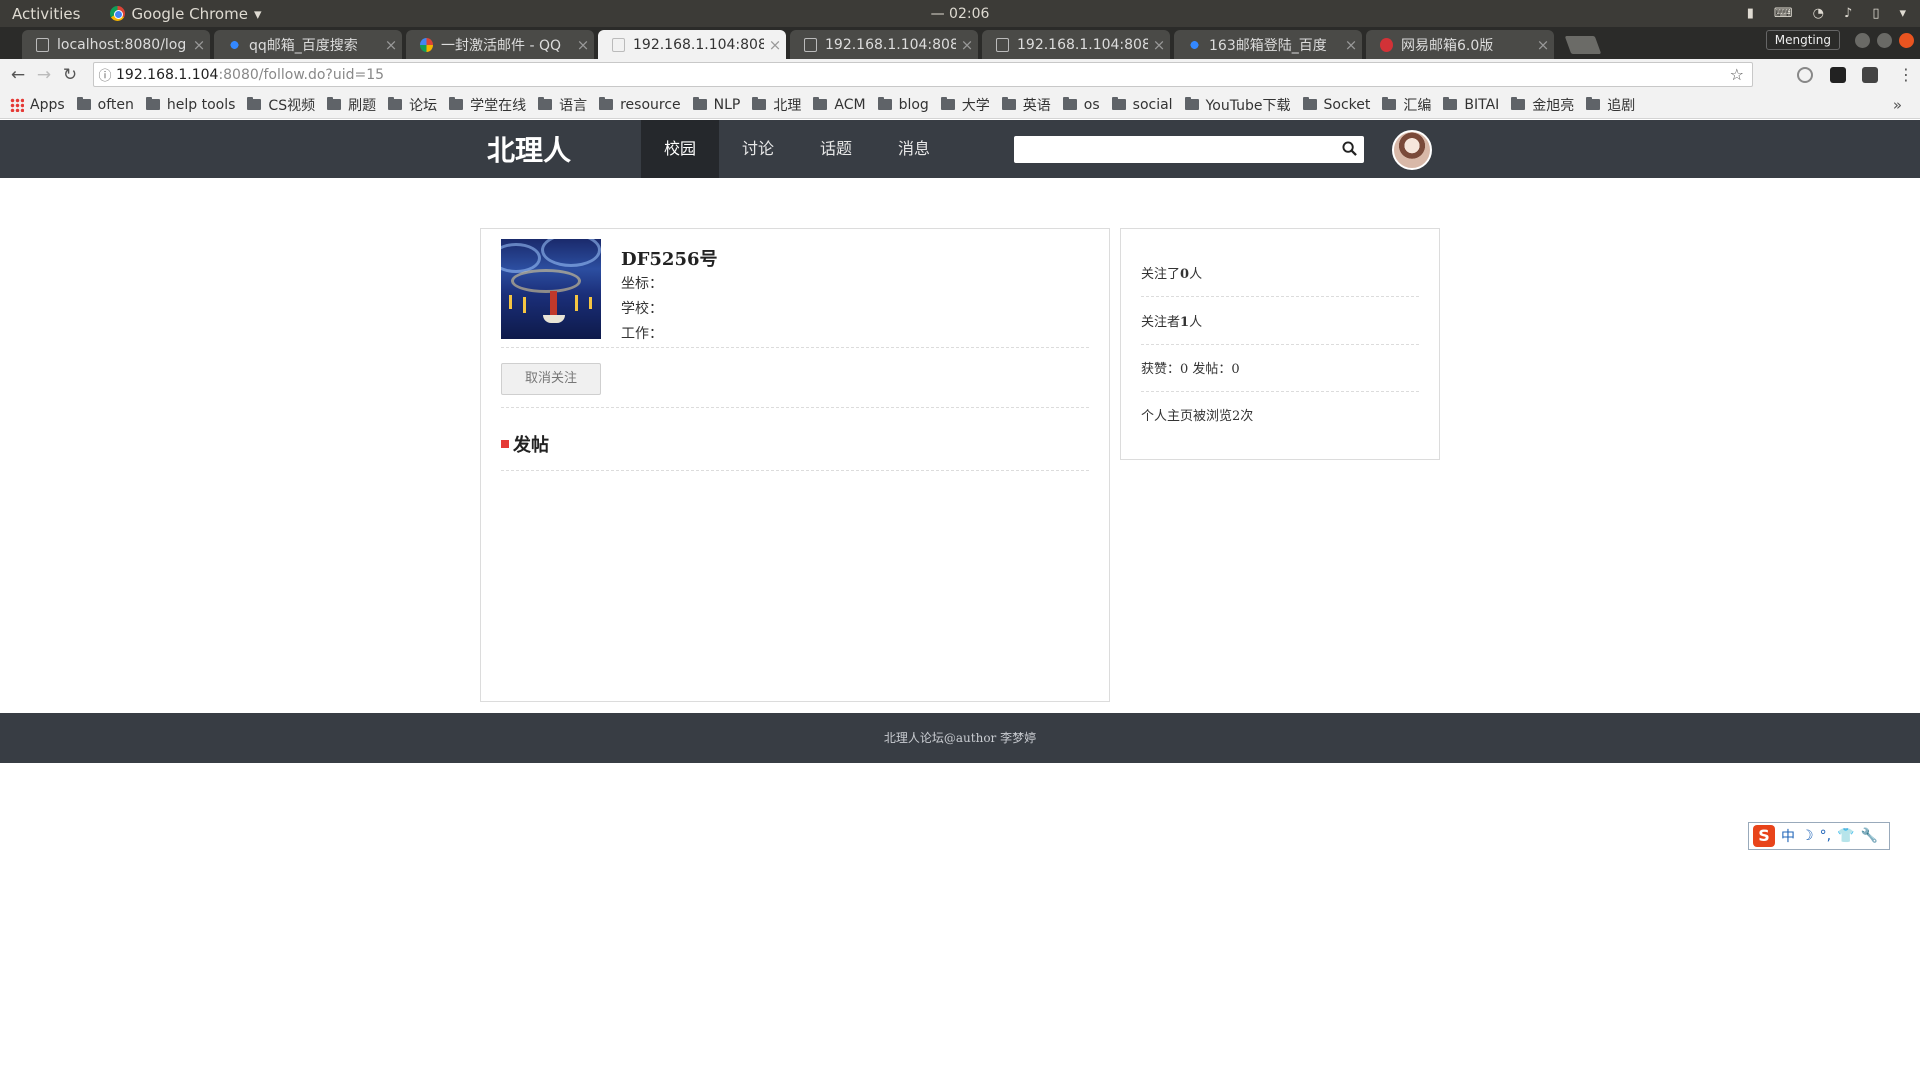  Describe the element at coordinates (510, 302) in the screenshot. I see `light-reflection` at that location.